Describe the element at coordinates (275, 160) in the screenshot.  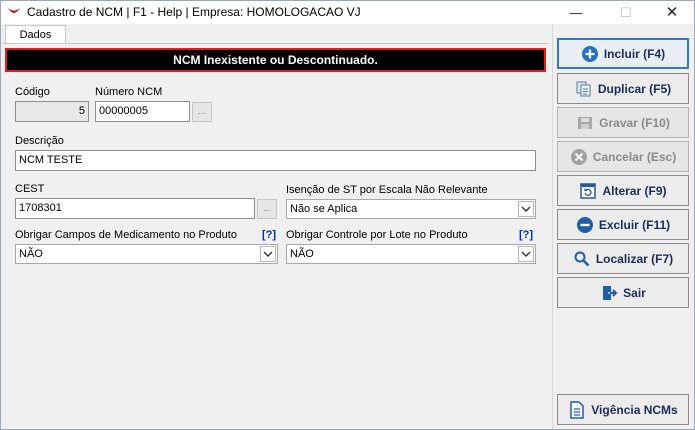
I see `descricao-field: NCM TESTE` at that location.